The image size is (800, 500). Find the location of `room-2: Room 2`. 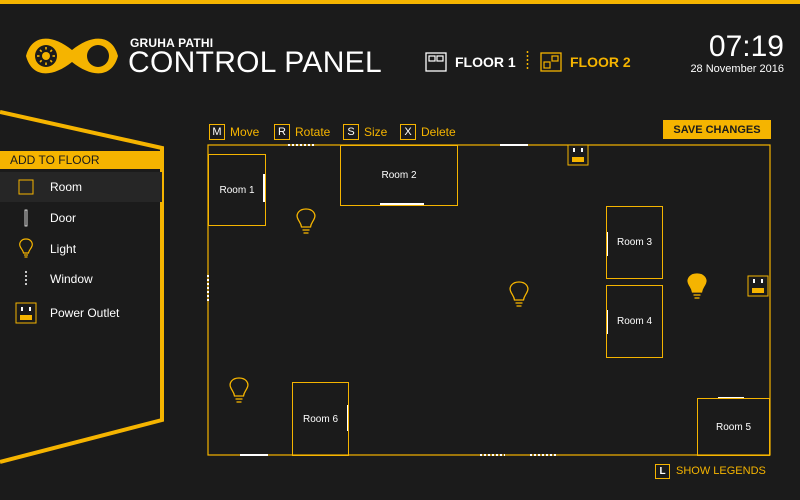

room-2: Room 2 is located at coordinates (399, 175).